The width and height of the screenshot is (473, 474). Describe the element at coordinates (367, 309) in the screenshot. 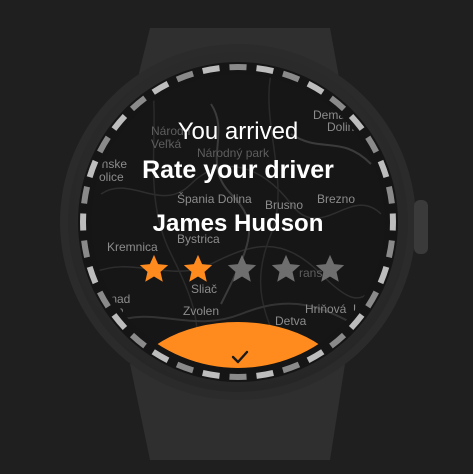

I see `map-label: Látky` at that location.